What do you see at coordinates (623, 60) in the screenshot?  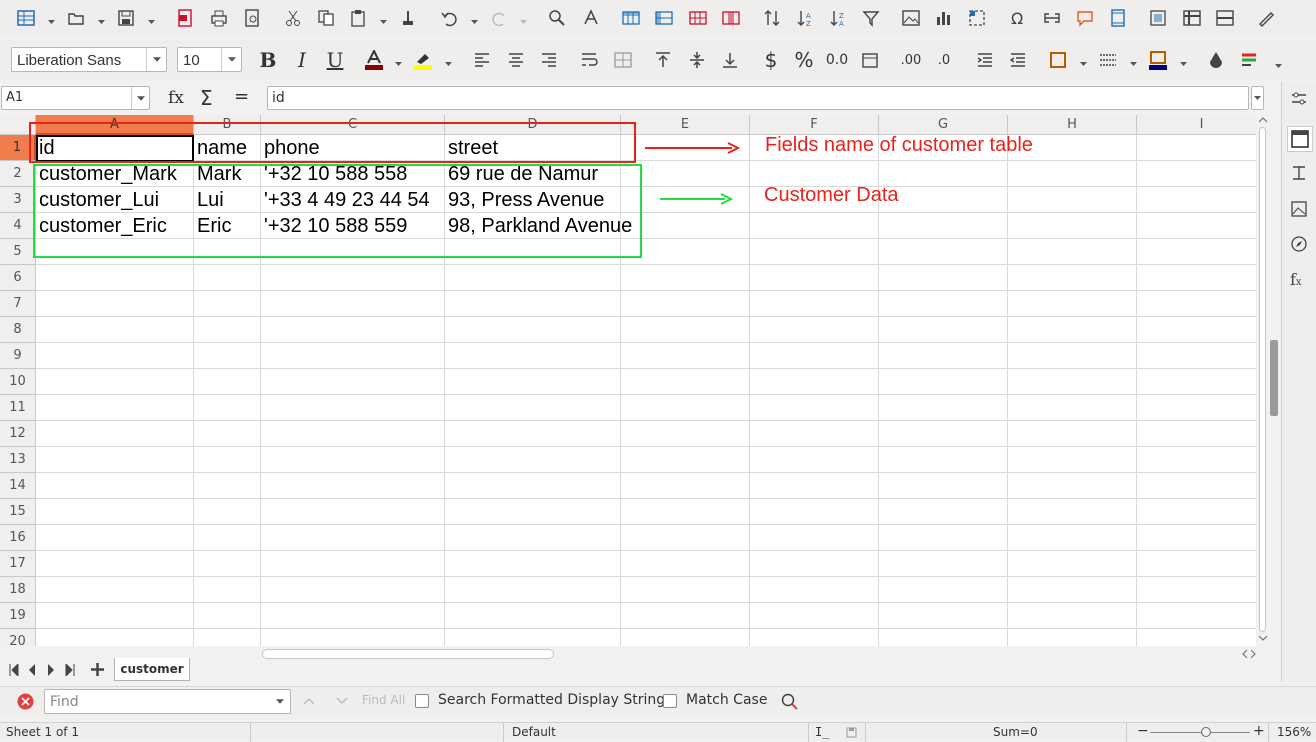 I see `merge-cells-icon` at bounding box center [623, 60].